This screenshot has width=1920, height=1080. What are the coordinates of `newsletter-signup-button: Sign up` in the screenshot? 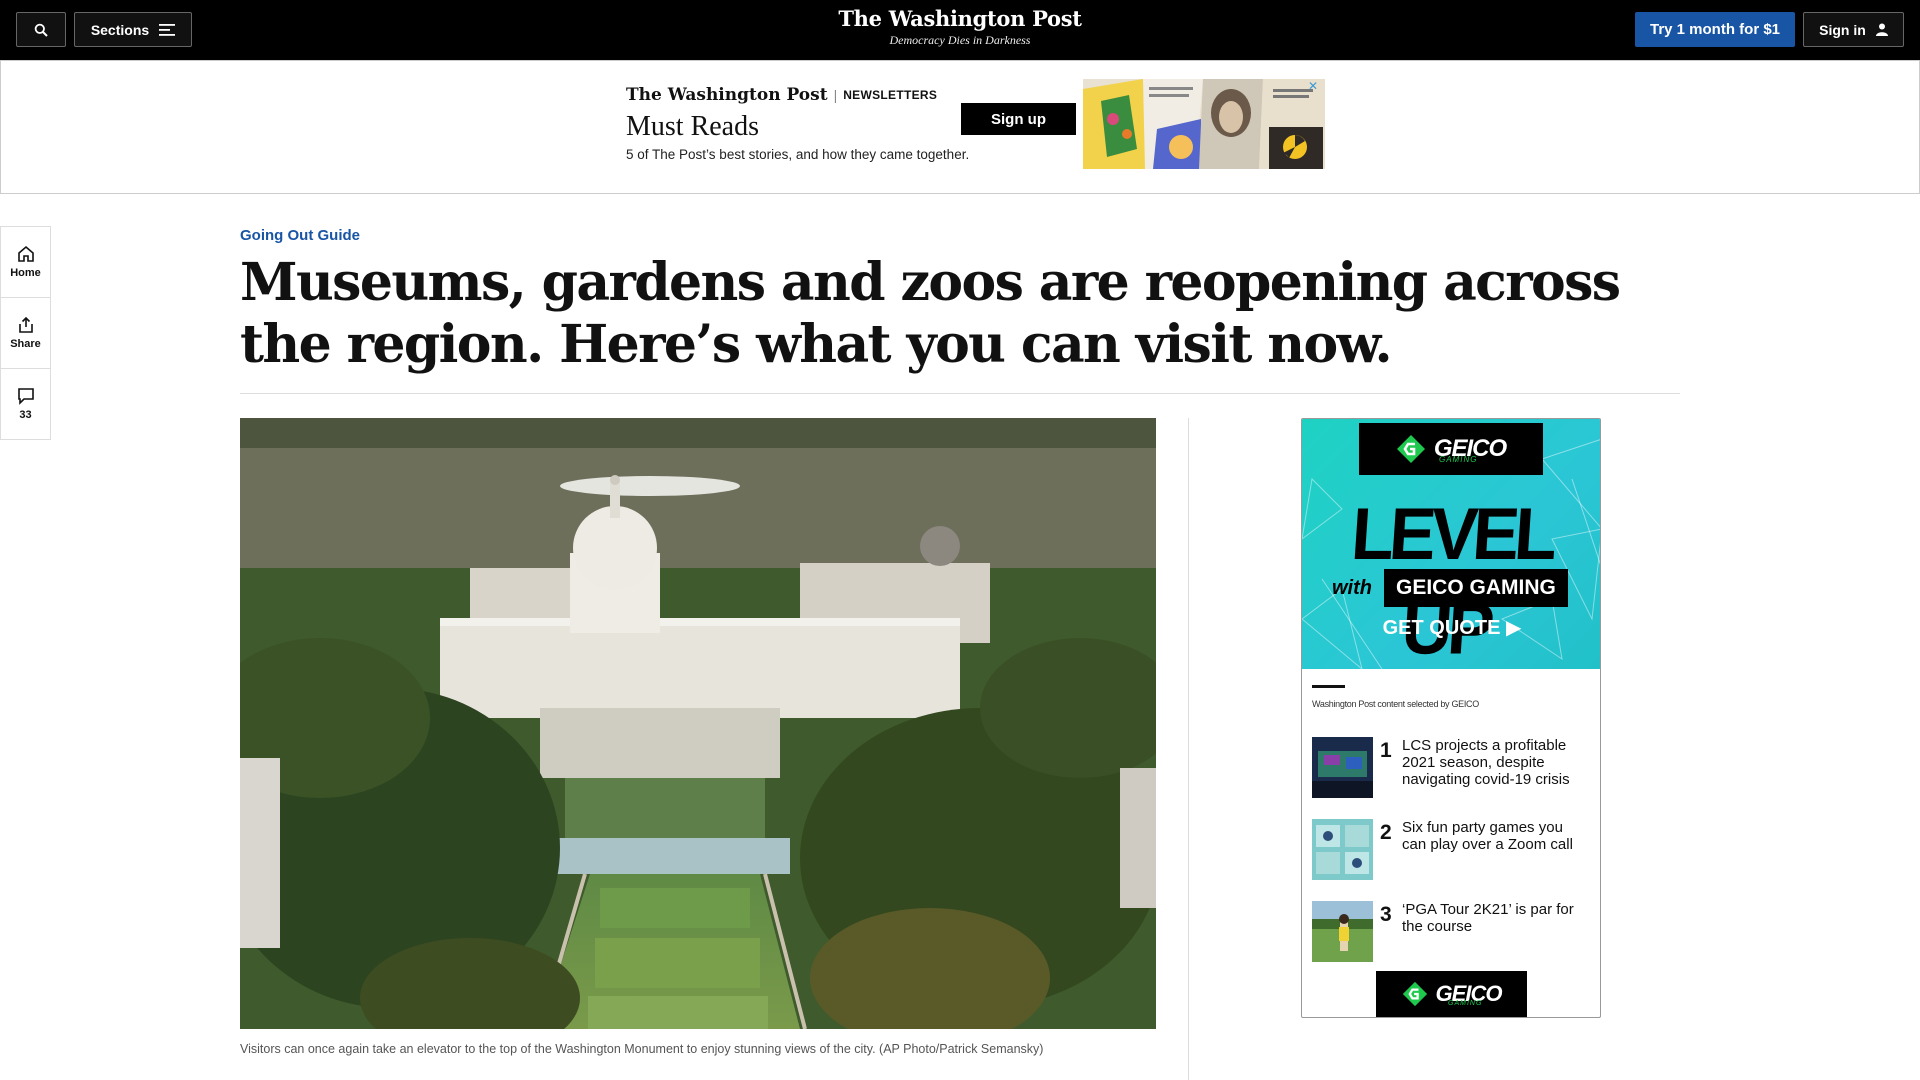 It's located at (1018, 119).